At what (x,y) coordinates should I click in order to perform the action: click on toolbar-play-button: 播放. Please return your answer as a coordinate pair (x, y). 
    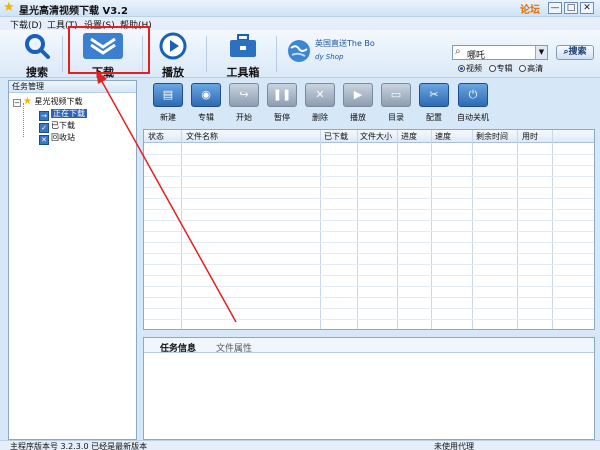
    Looking at the image, I should click on (173, 56).